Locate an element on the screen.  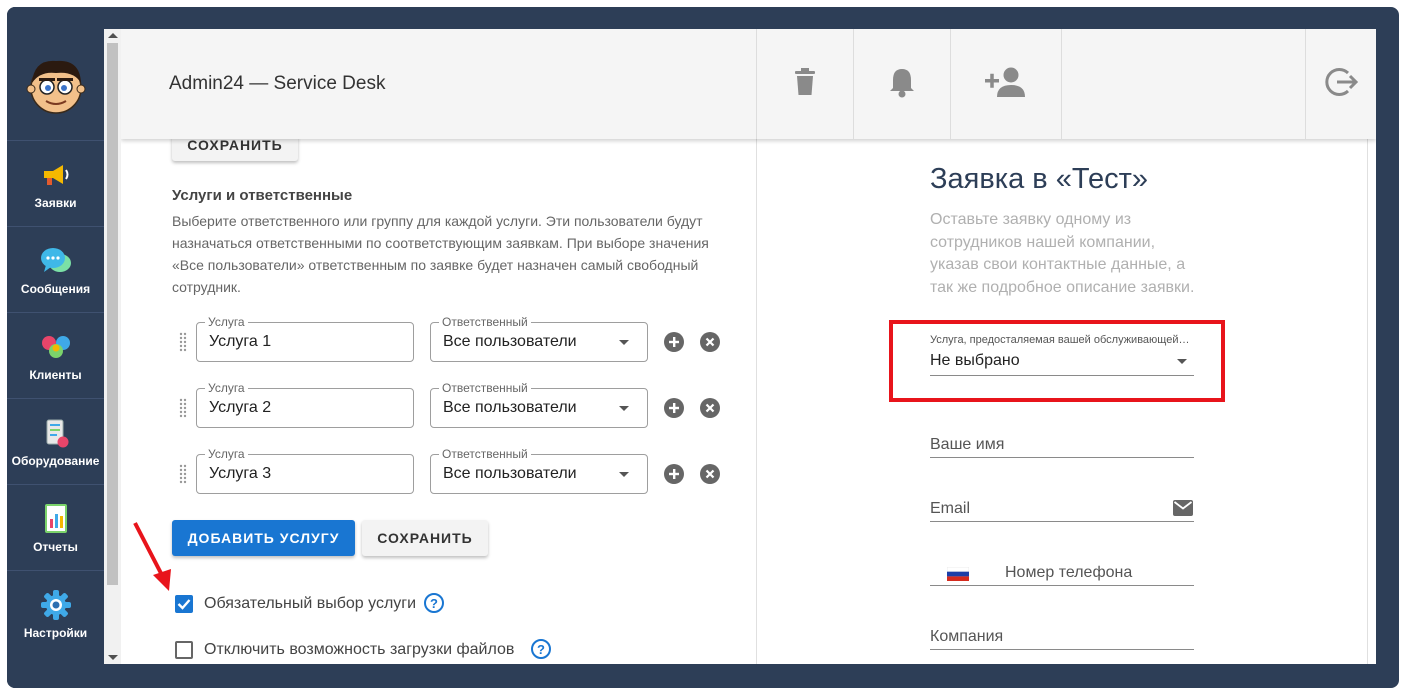
chat-bubbles-icon is located at coordinates (56, 261).